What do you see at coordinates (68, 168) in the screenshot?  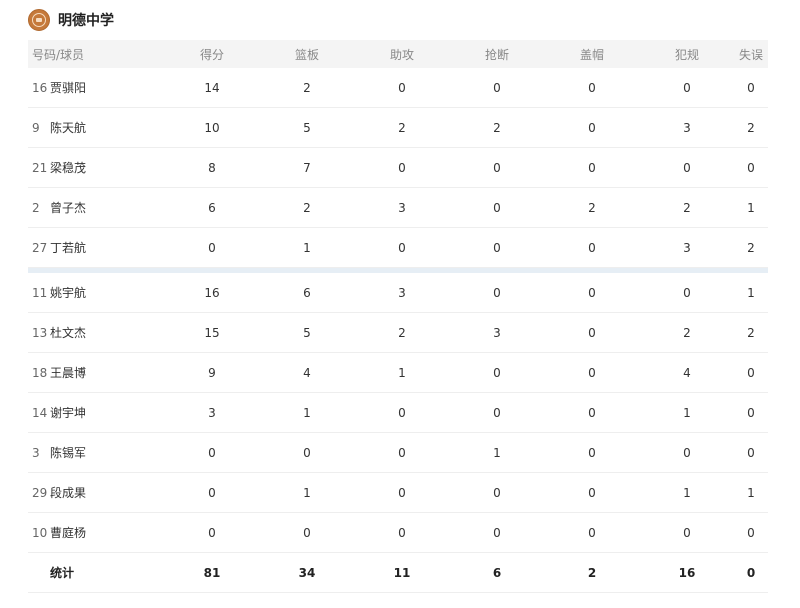 I see `player-name: 梁稳茂` at bounding box center [68, 168].